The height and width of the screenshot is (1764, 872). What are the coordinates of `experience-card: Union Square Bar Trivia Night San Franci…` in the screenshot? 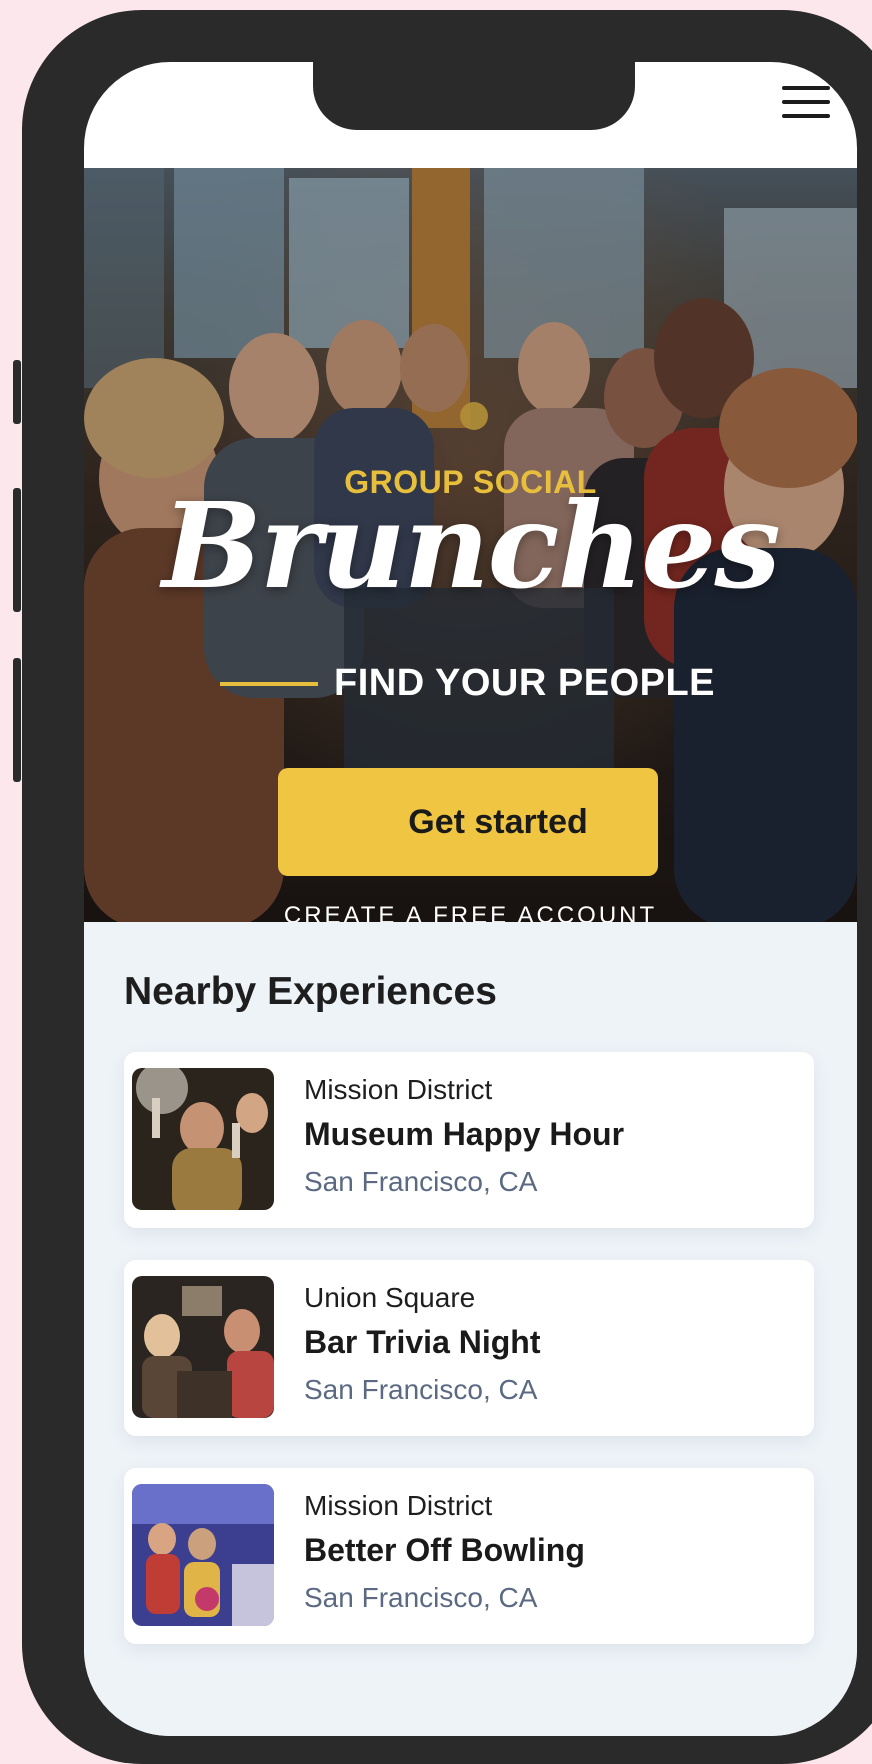 It's located at (469, 1348).